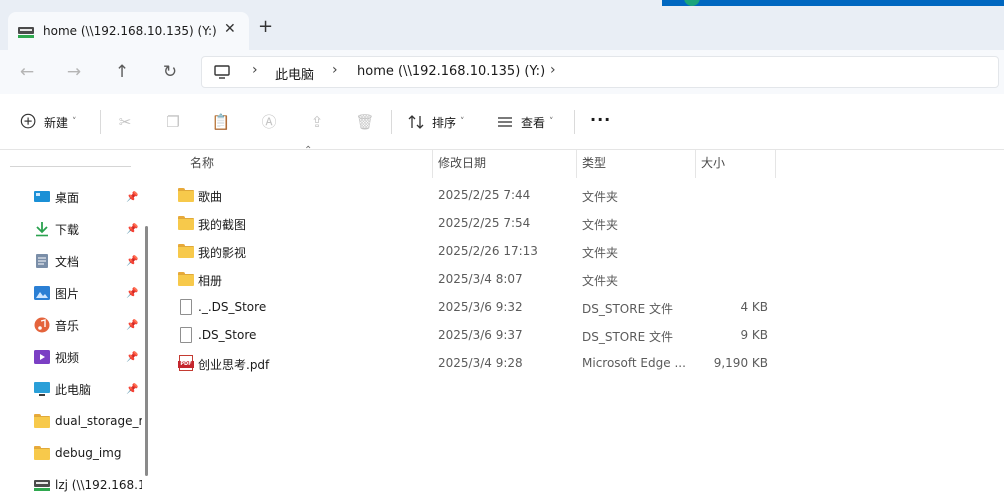 This screenshot has width=1004, height=497. Describe the element at coordinates (265, 27) in the screenshot. I see `new-tab-button: +` at that location.